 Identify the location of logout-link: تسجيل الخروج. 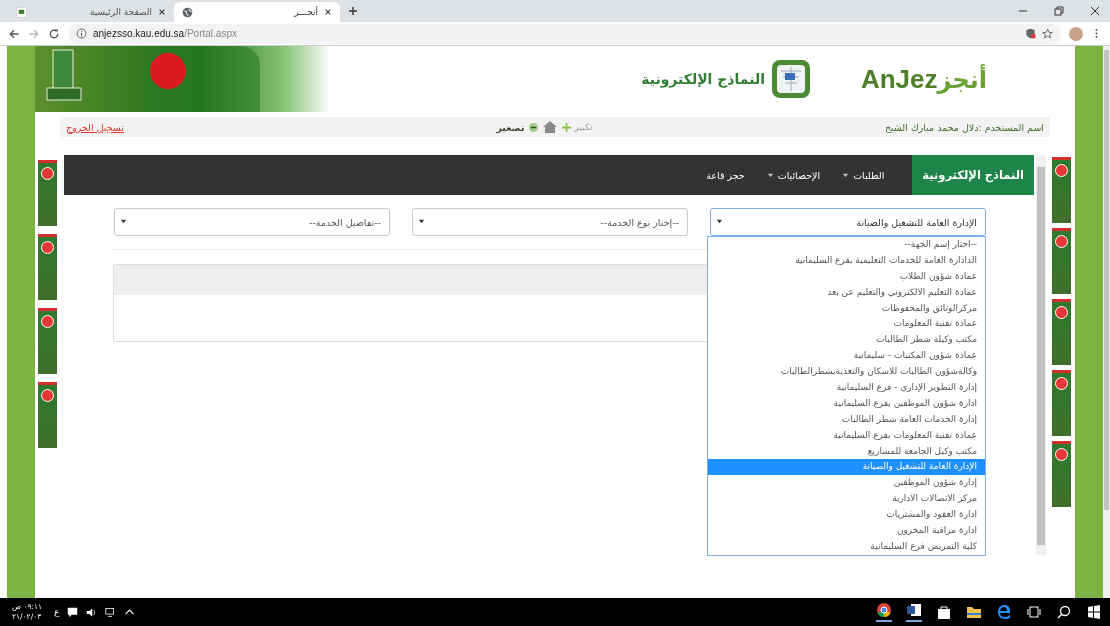
(95, 127).